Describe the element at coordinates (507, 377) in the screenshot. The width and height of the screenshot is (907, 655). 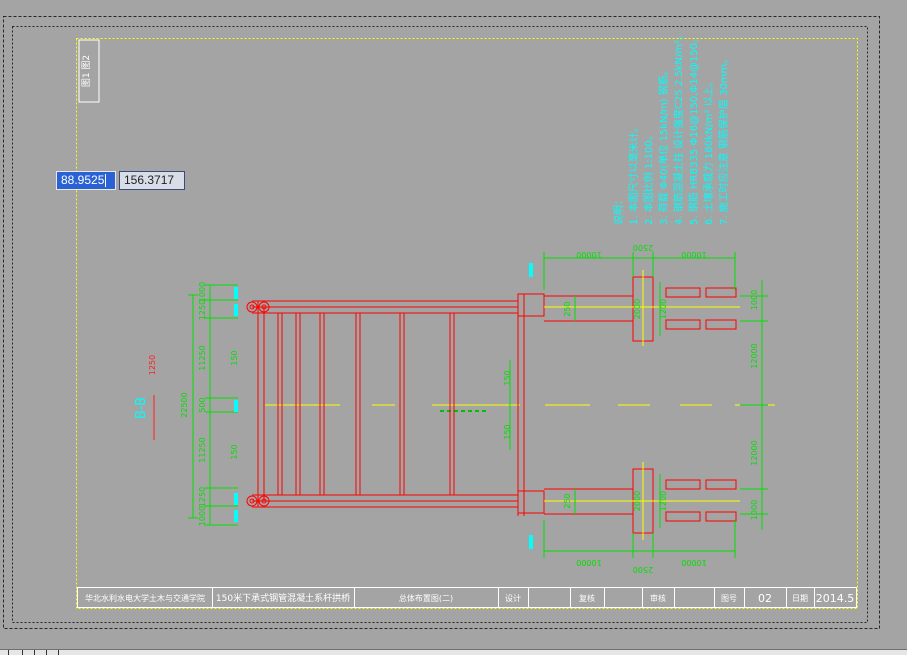
I see `dim-small-a: 150` at that location.